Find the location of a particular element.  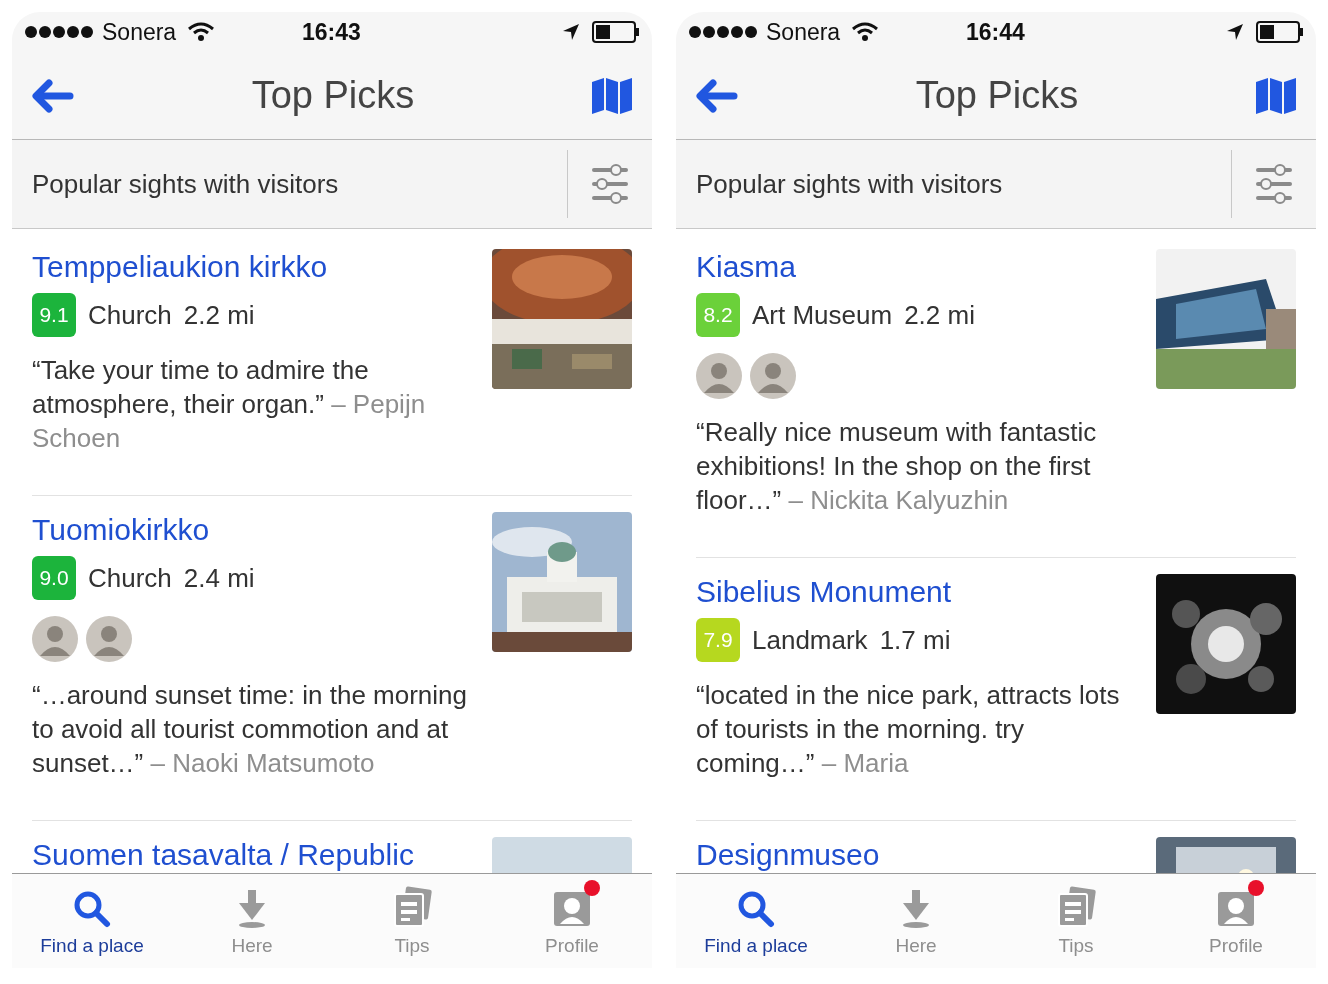

category-label: Landmark is located at coordinates (810, 640).